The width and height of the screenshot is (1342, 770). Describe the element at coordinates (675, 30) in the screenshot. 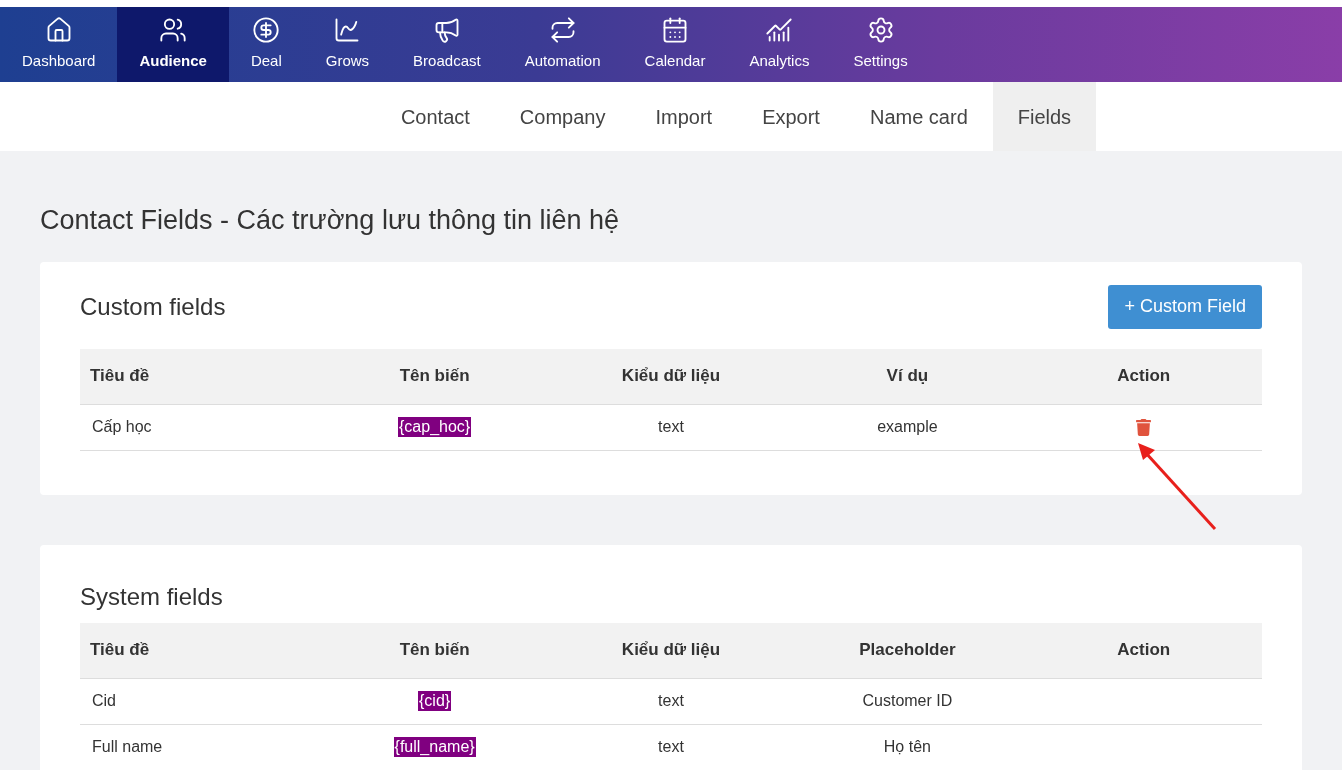

I see `calendar-icon` at that location.